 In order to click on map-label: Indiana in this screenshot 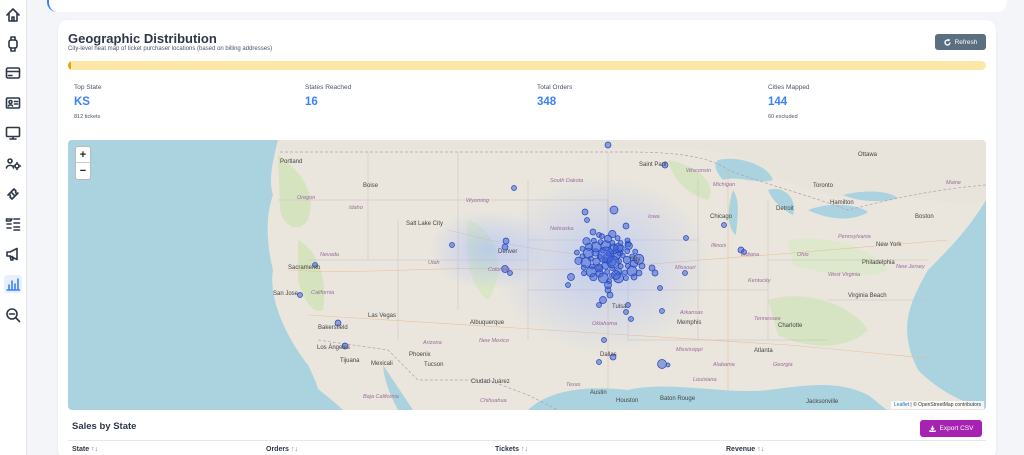, I will do `click(750, 255)`.